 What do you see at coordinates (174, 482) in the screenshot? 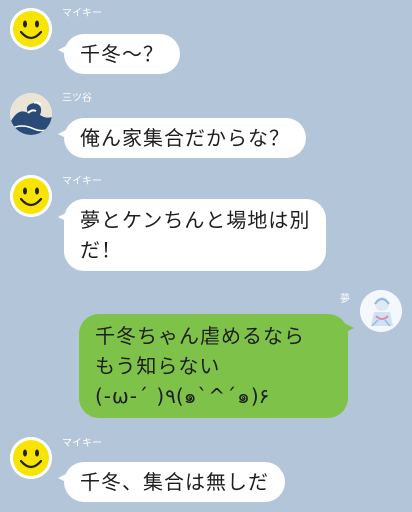
I see `message-bubble: 千冬、集合は無しだ` at bounding box center [174, 482].